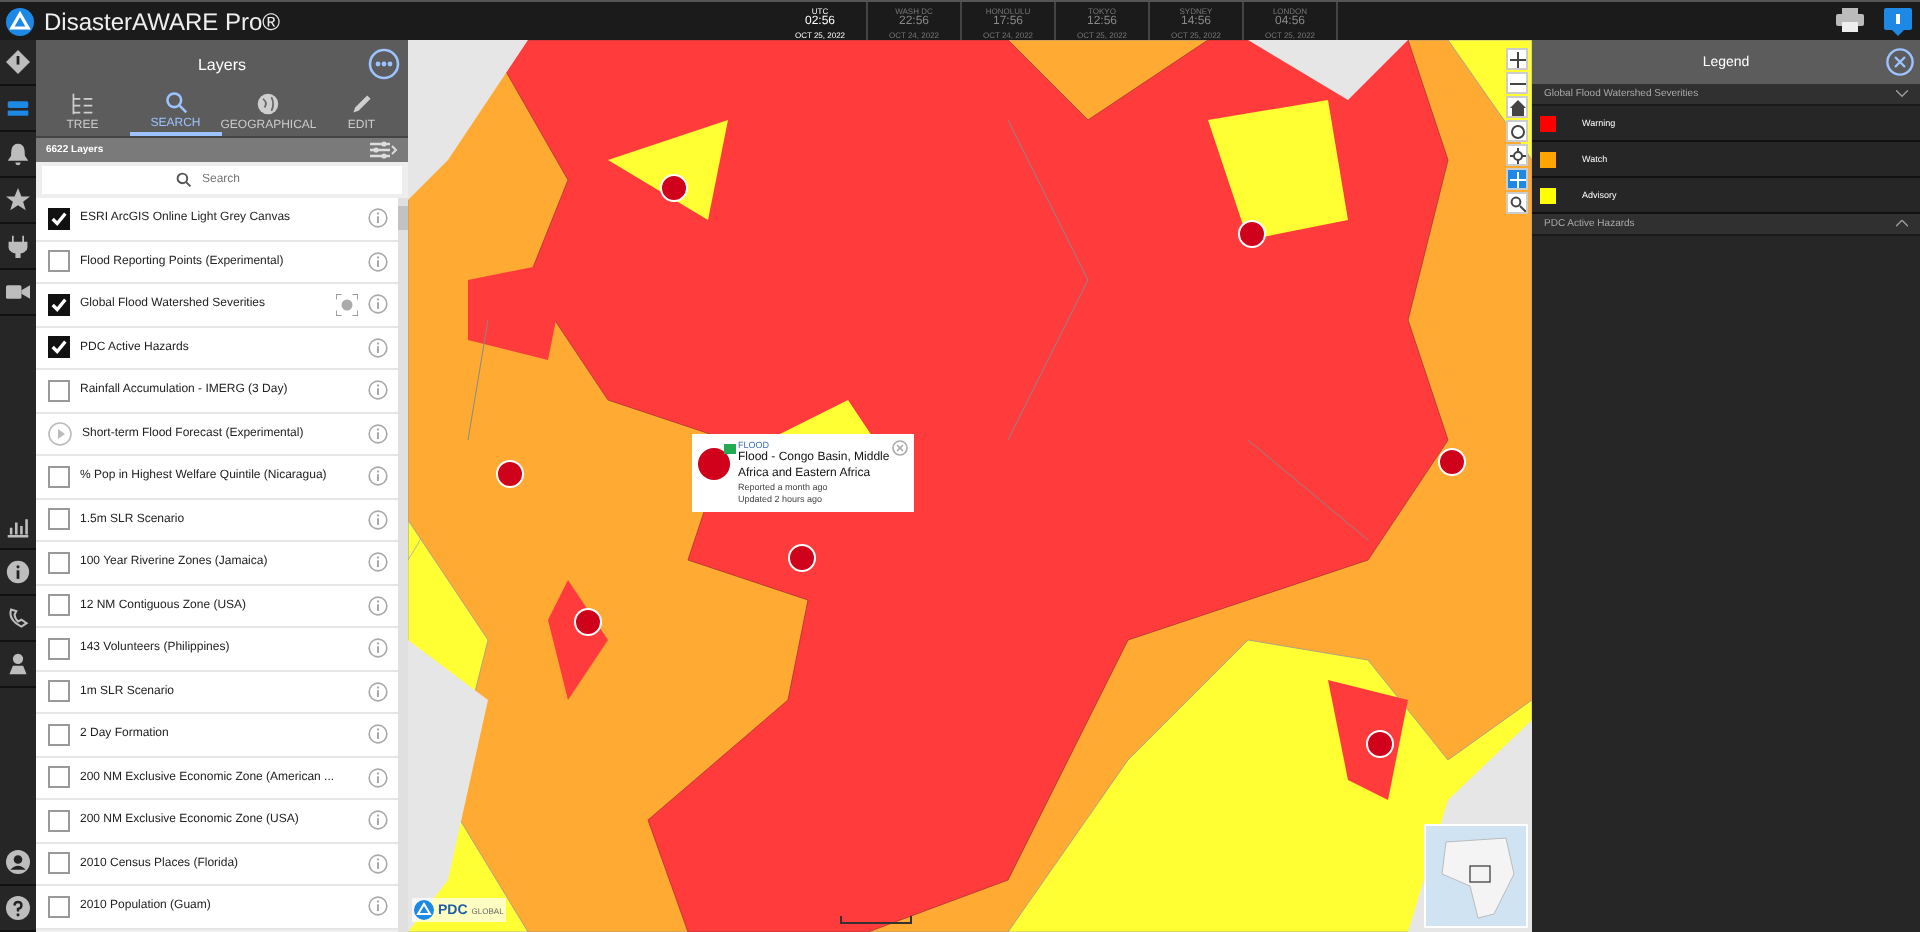 The image size is (1920, 932). What do you see at coordinates (221, 64) in the screenshot?
I see `panel-title: Layers` at bounding box center [221, 64].